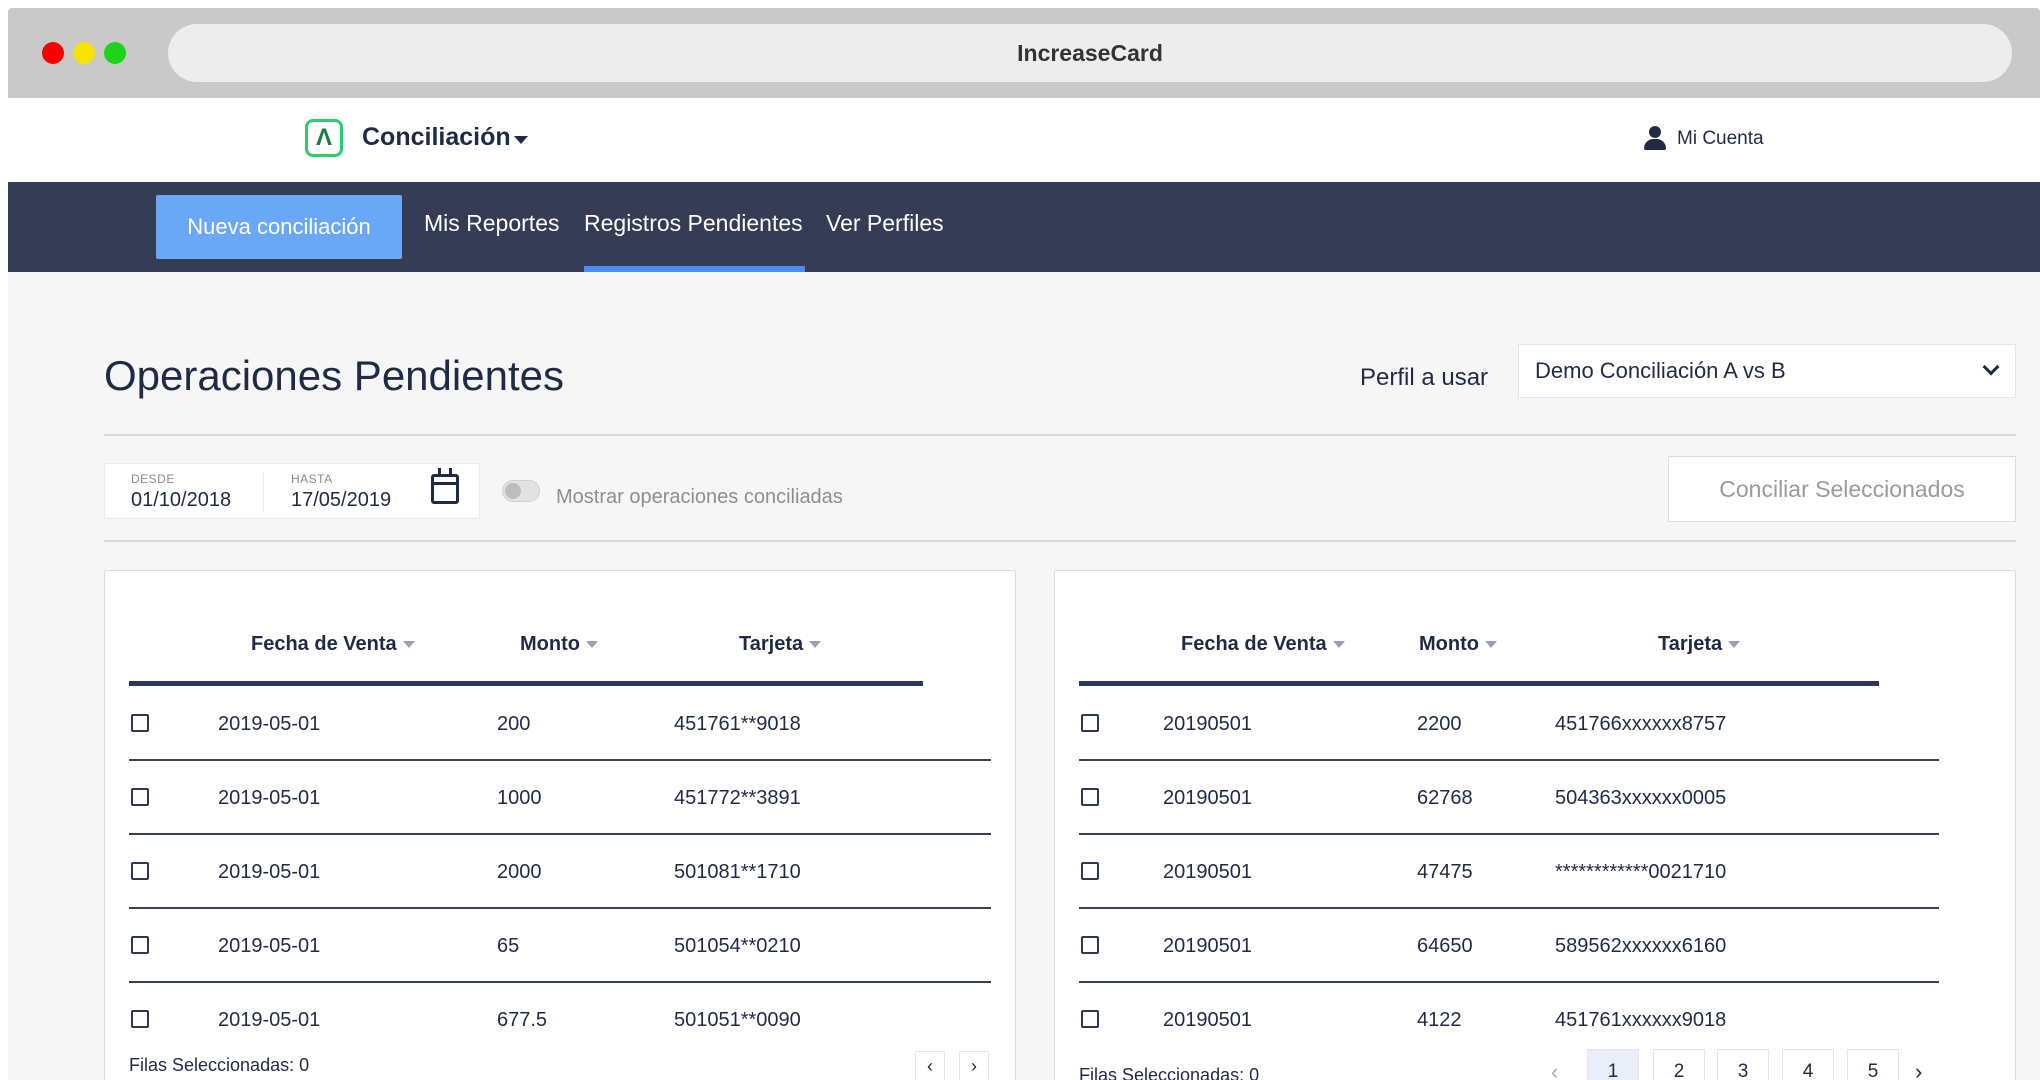 This screenshot has height=1080, width=2040. Describe the element at coordinates (1449, 644) in the screenshot. I see `header-label: Monto` at that location.